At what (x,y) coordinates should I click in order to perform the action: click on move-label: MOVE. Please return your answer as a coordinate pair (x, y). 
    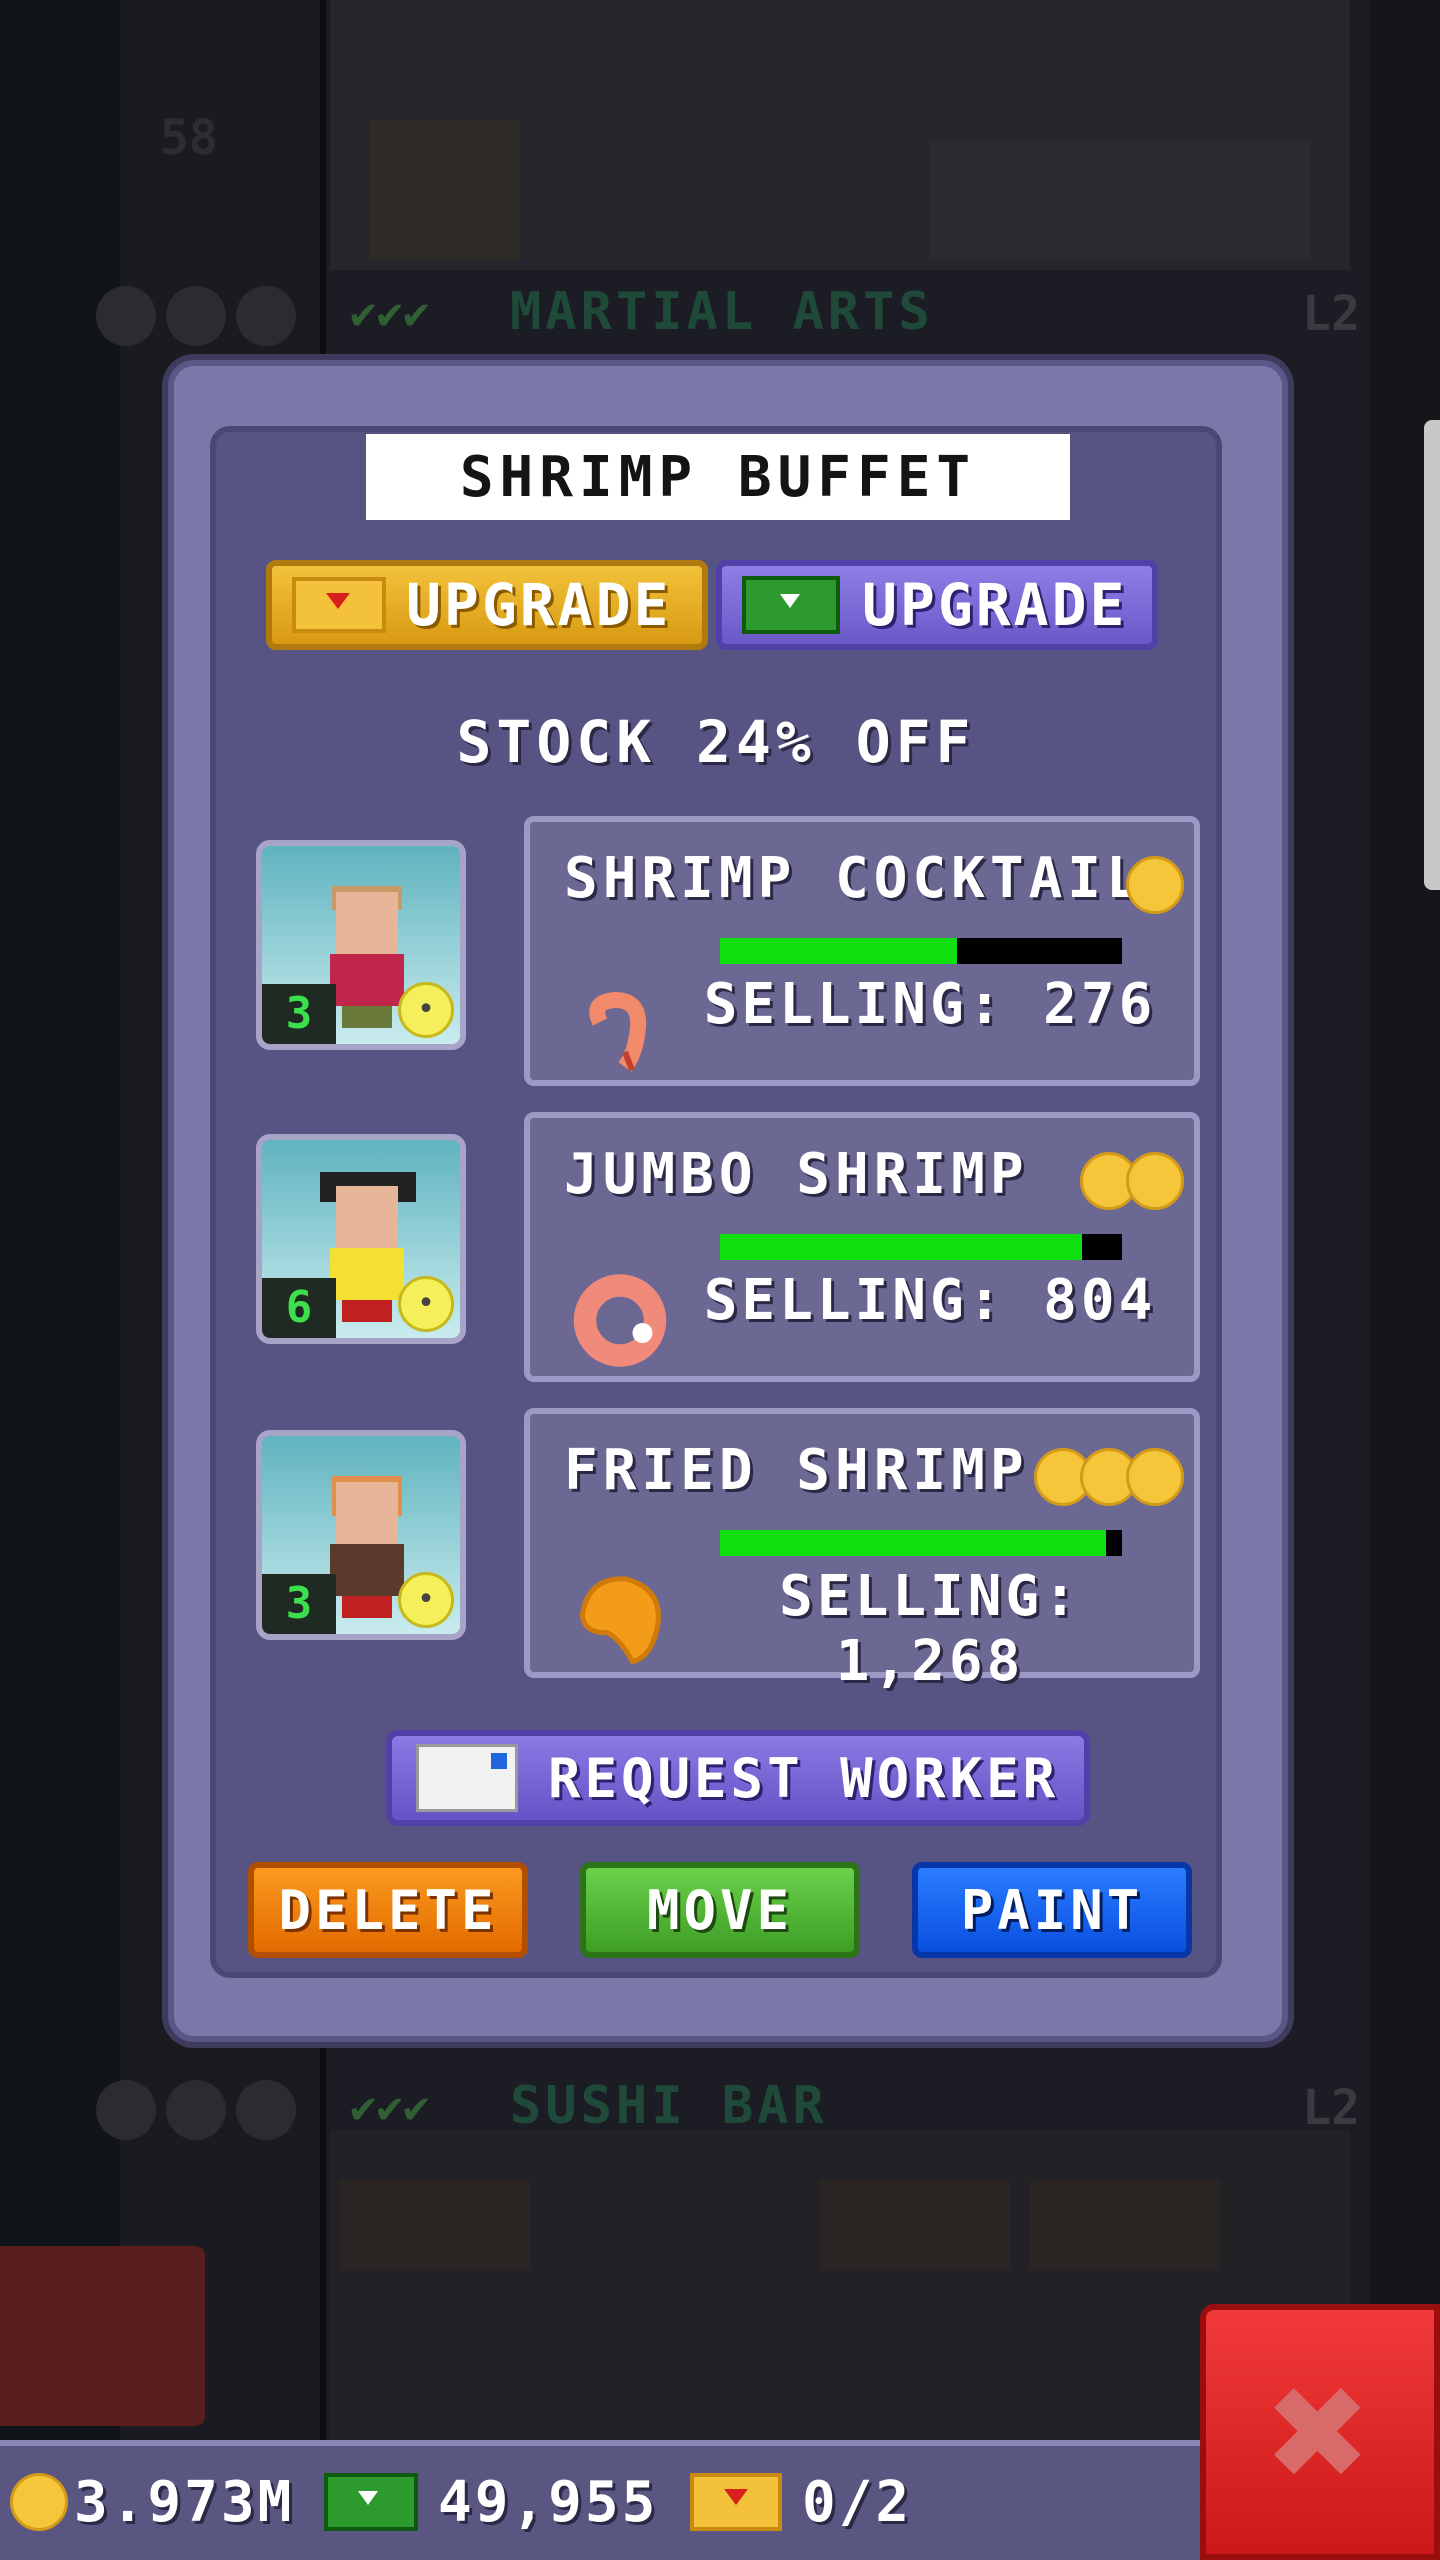
    Looking at the image, I should click on (720, 1910).